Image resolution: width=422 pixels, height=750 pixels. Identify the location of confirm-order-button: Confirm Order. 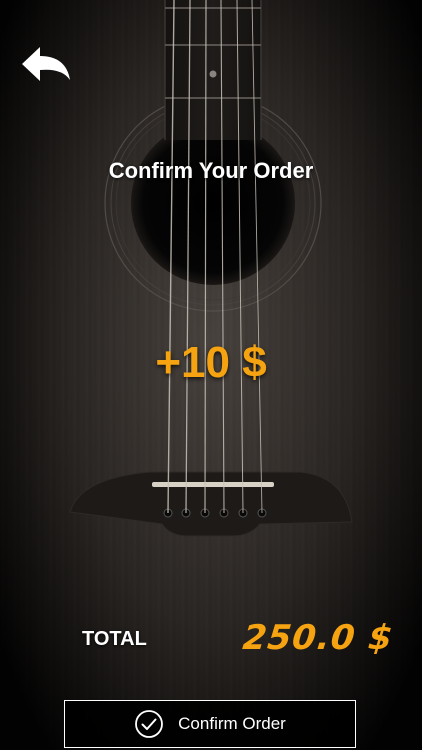
(210, 724).